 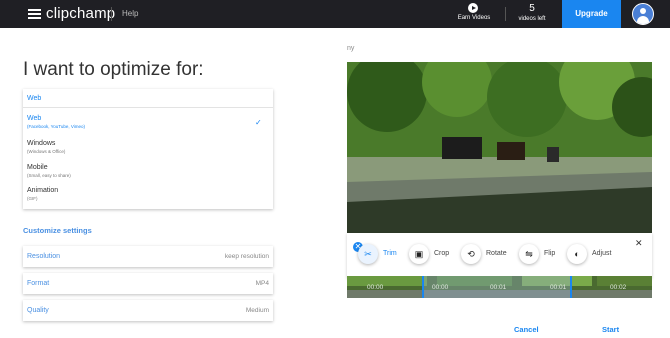 I want to click on crop-icon: ▣, so click(x=419, y=254).